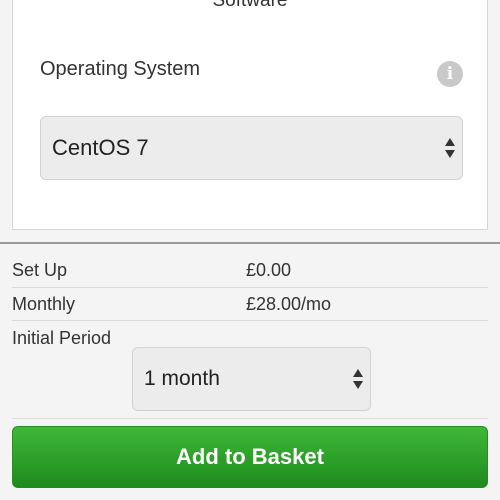 The width and height of the screenshot is (500, 500). I want to click on period-select: 1 month, so click(251, 379).